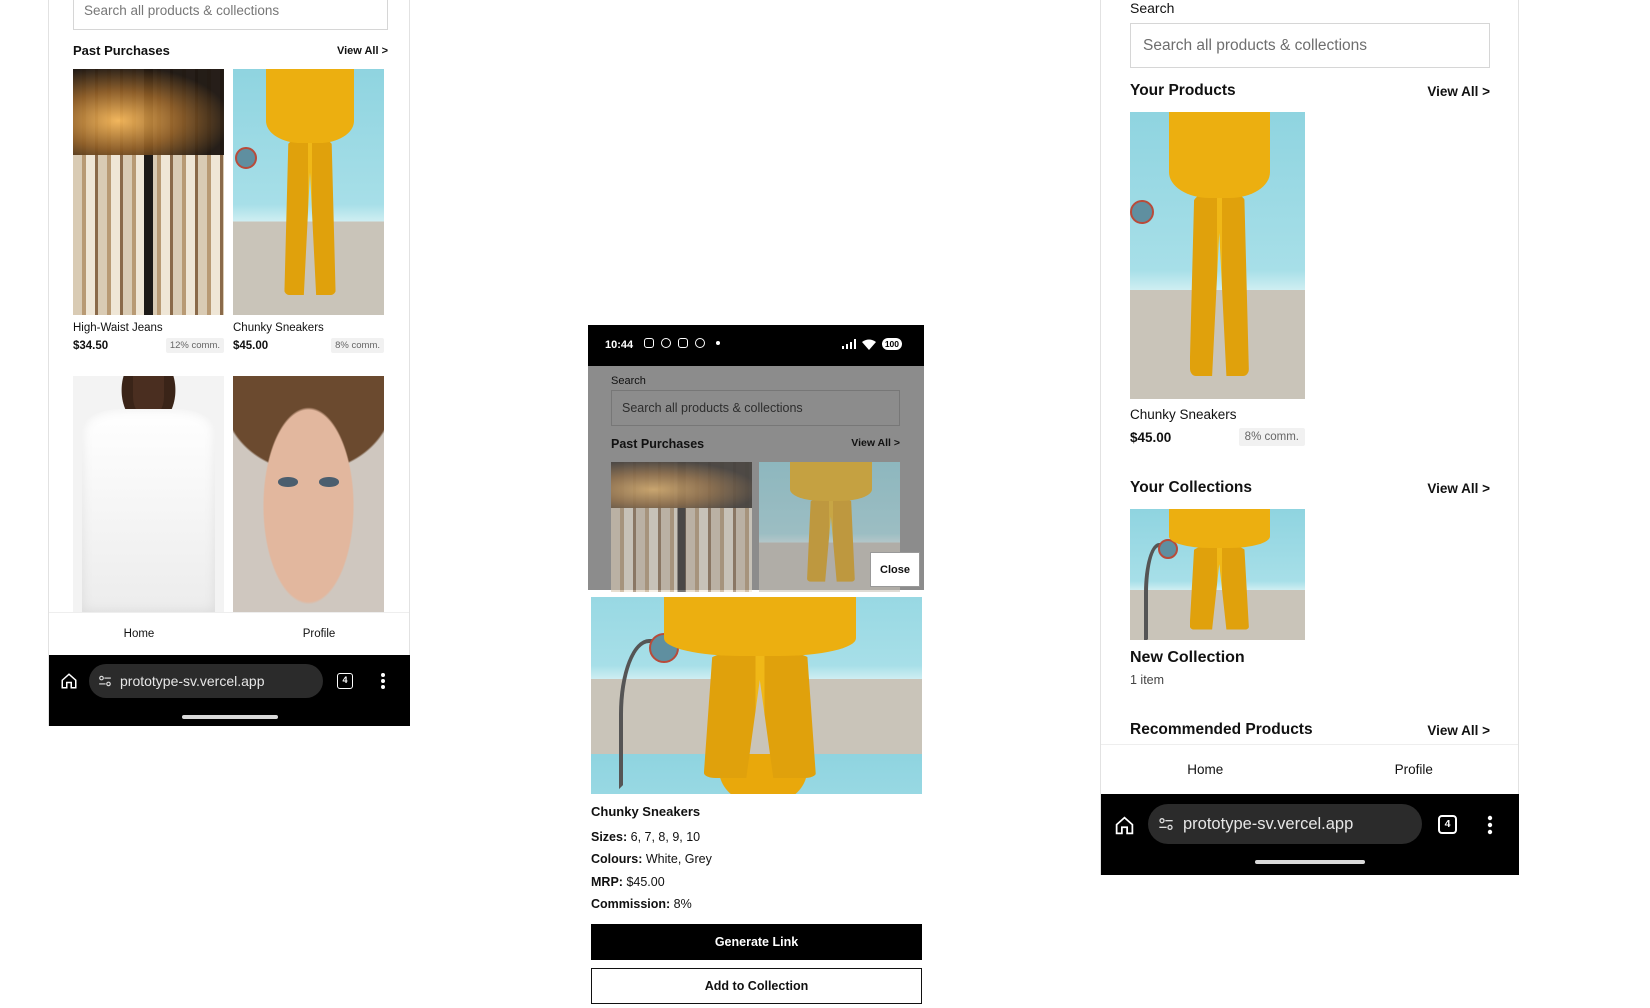 This screenshot has height=1008, width=1650. Describe the element at coordinates (628, 881) in the screenshot. I see `mrp-row: MRP: $45.00` at that location.